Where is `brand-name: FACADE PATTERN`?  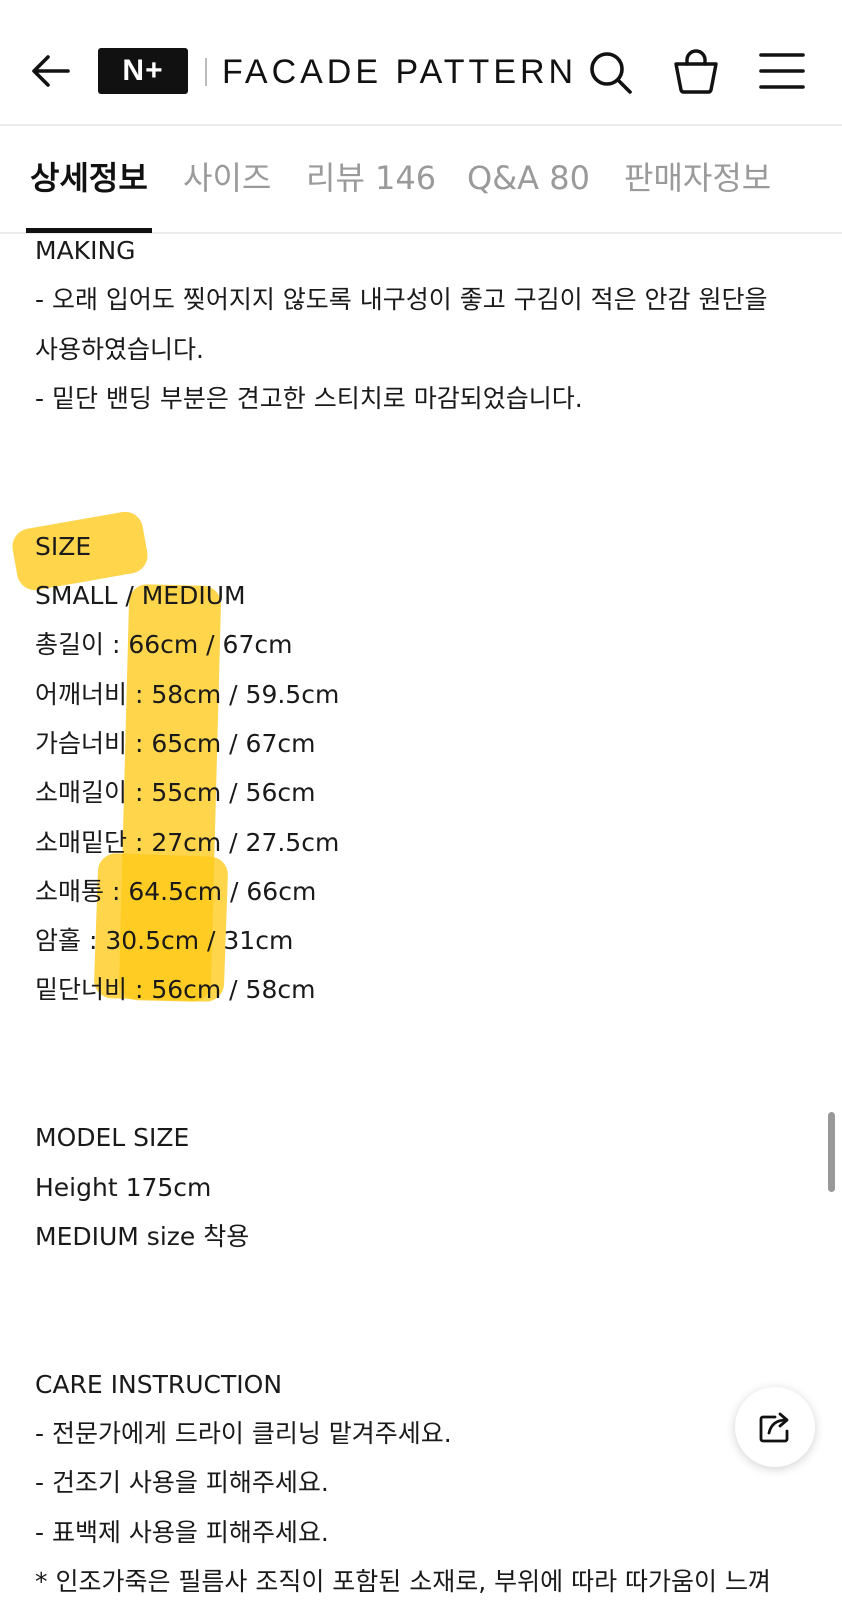 brand-name: FACADE PATTERN is located at coordinates (399, 72).